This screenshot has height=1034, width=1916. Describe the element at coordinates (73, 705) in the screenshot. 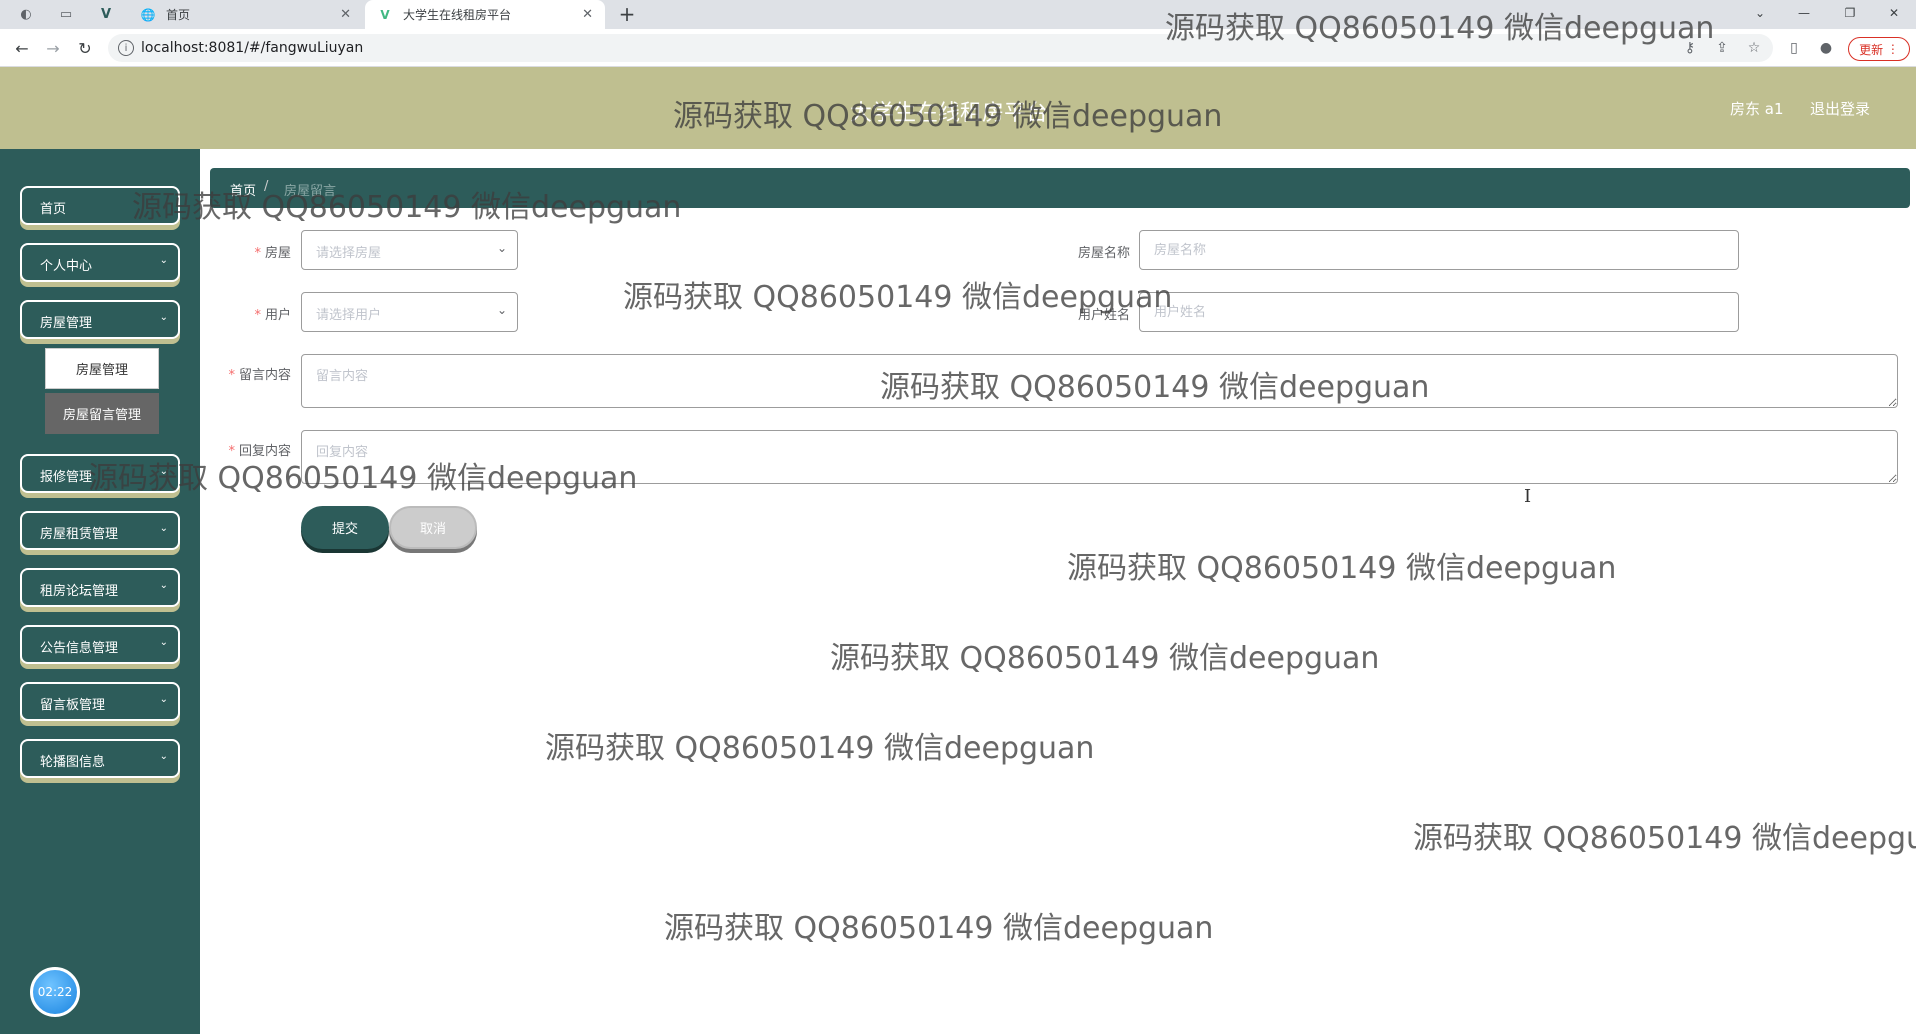

I see `sidebar-item-label: 留言板管理` at that location.